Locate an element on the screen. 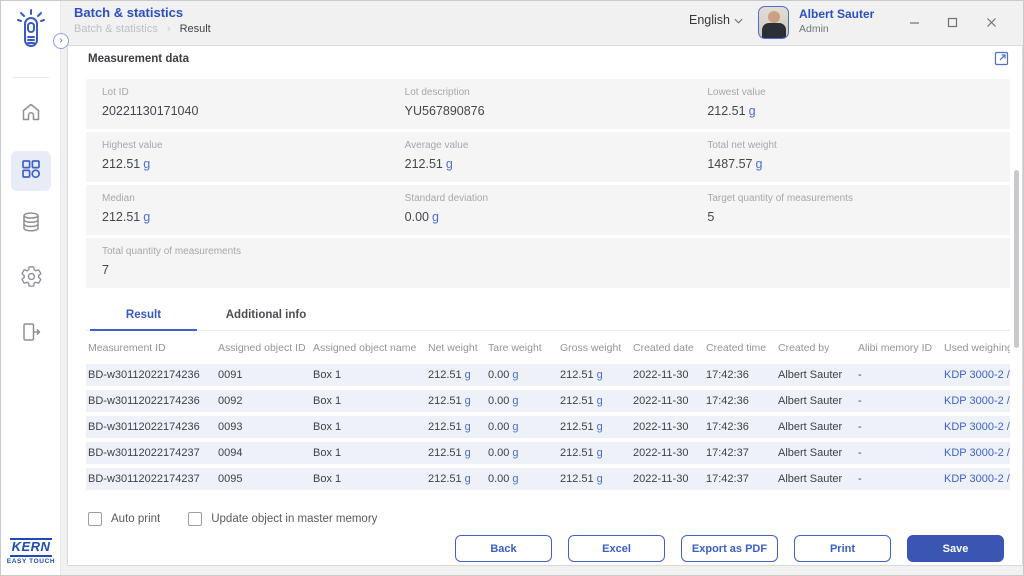  sidebar-item-home is located at coordinates (31, 114).